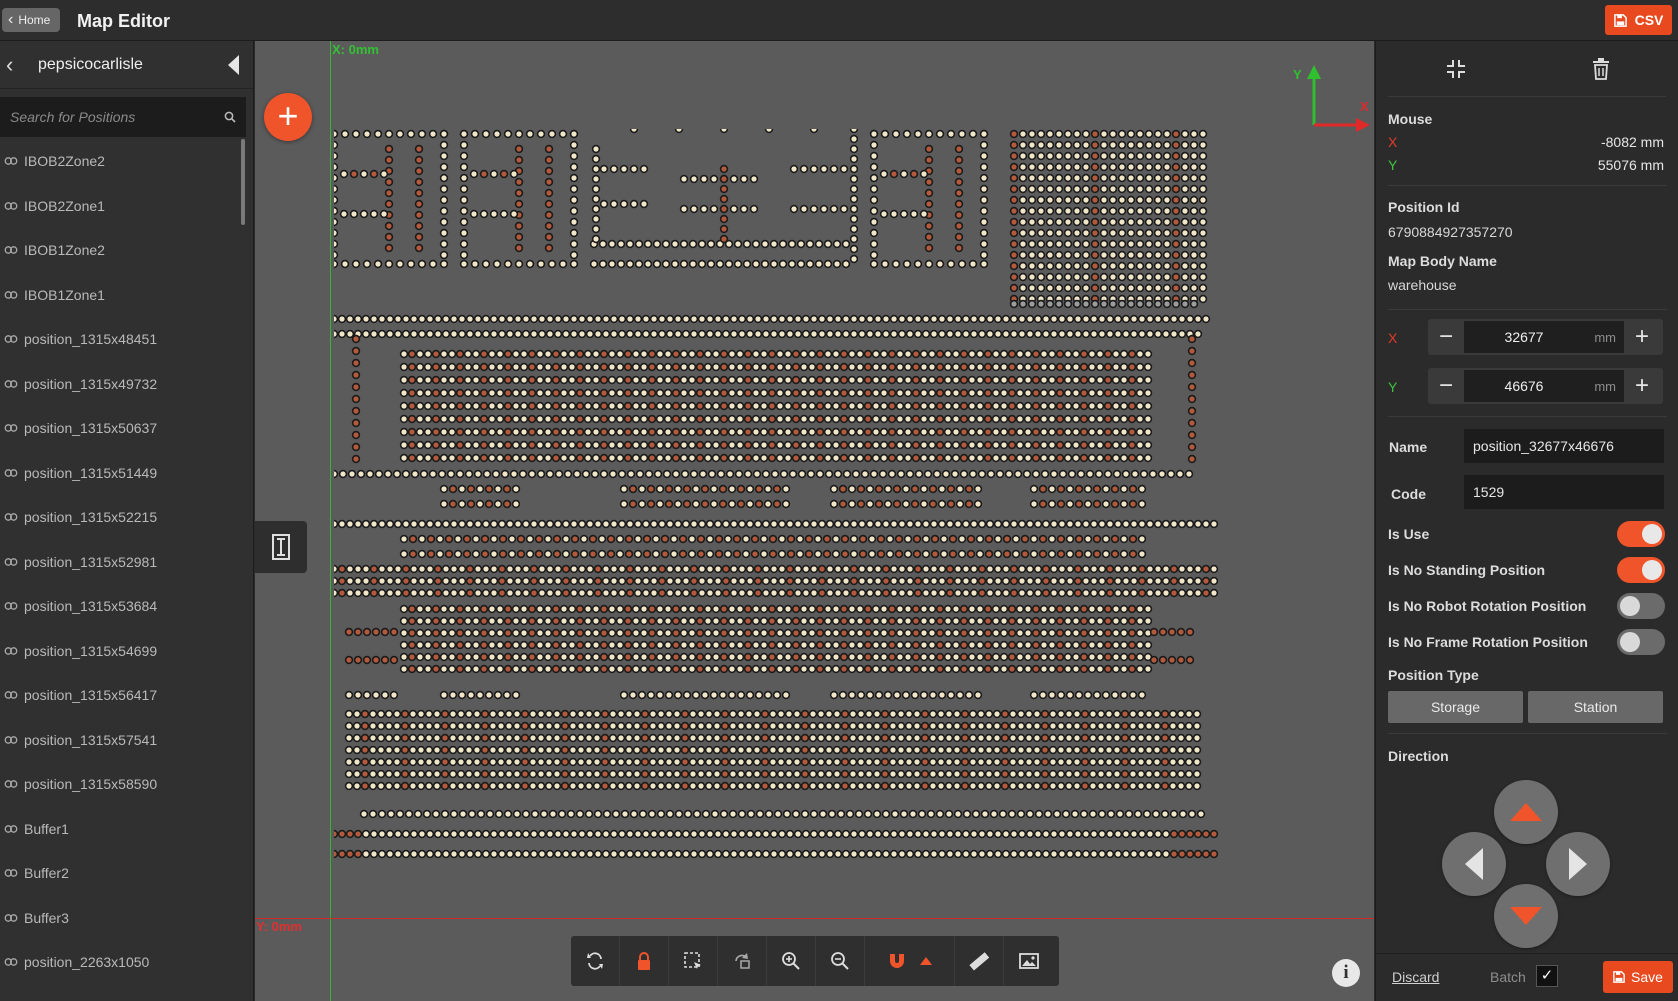 Image resolution: width=1678 pixels, height=1001 pixels. Describe the element at coordinates (1408, 494) in the screenshot. I see `code-label: Code` at that location.